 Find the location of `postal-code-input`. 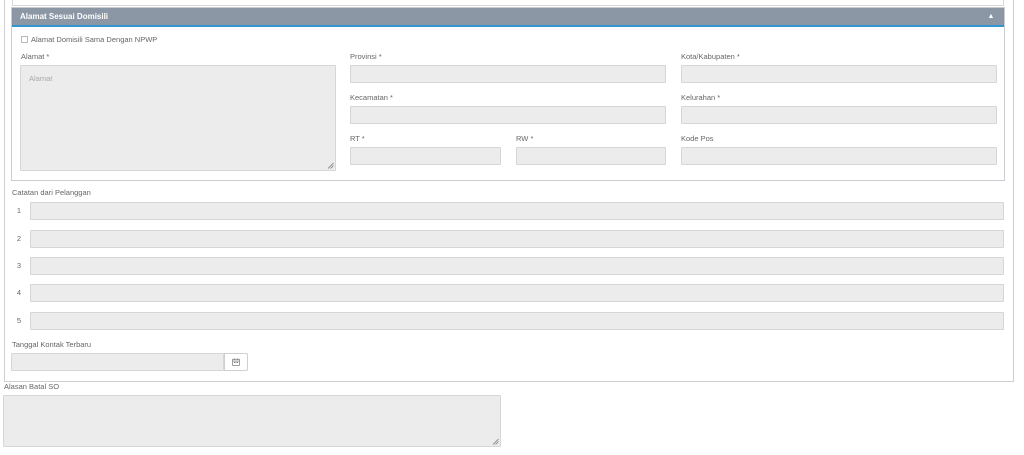

postal-code-input is located at coordinates (839, 156).